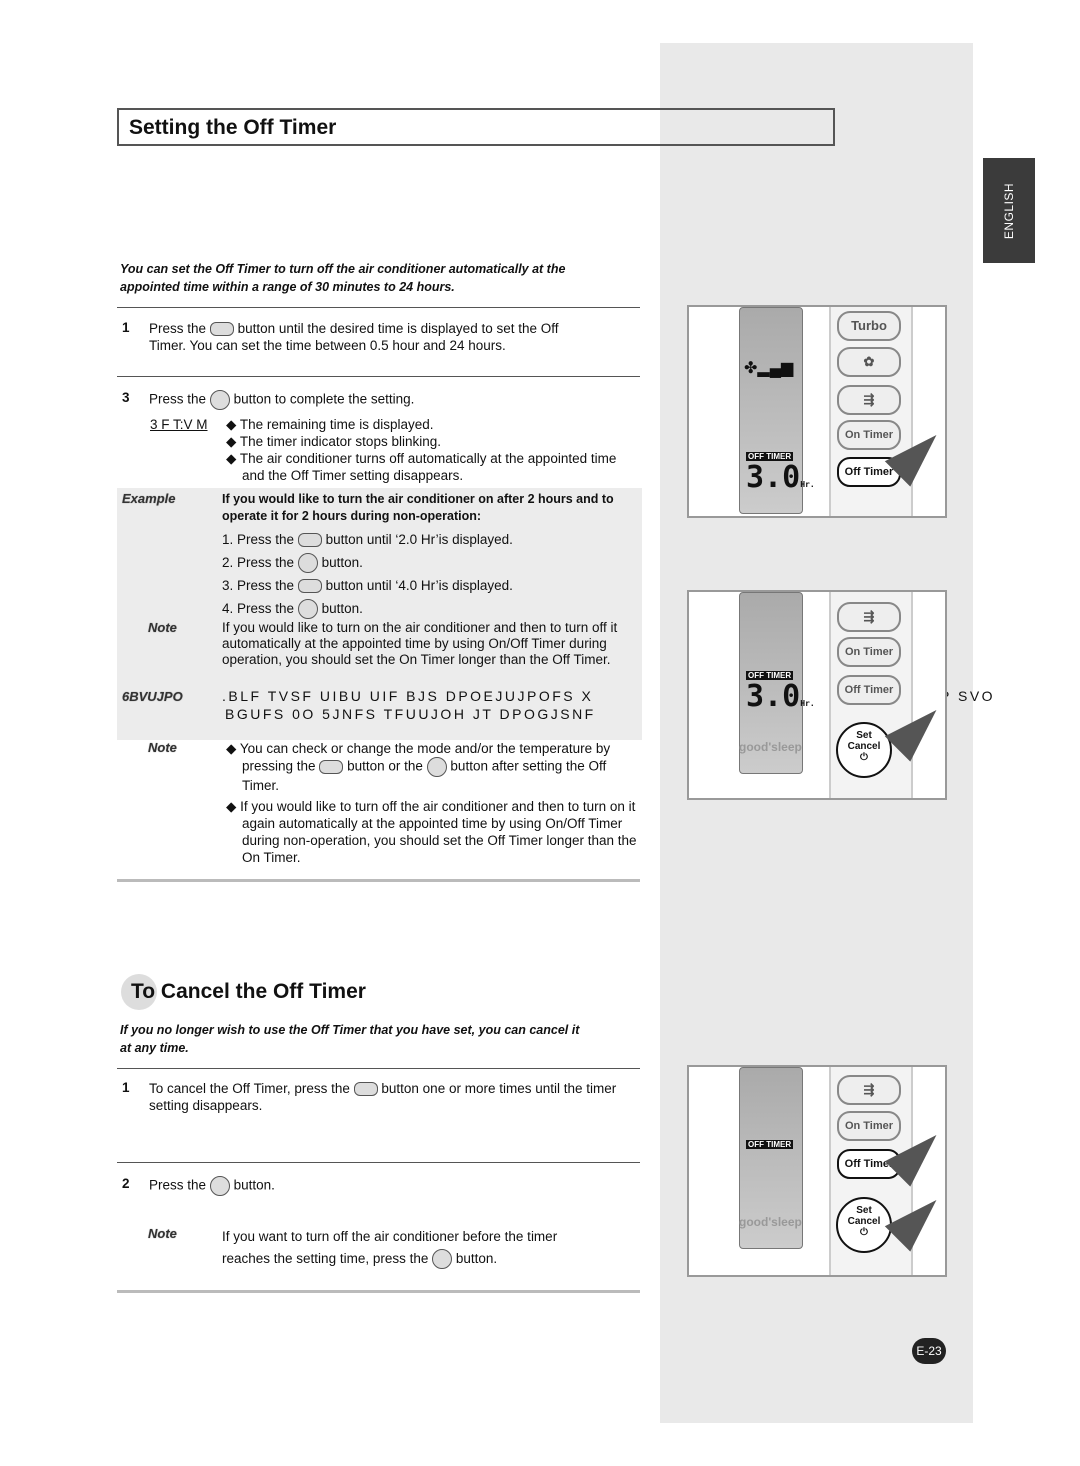  What do you see at coordinates (248, 991) in the screenshot?
I see `section-title: To Cancel the Off Timer` at bounding box center [248, 991].